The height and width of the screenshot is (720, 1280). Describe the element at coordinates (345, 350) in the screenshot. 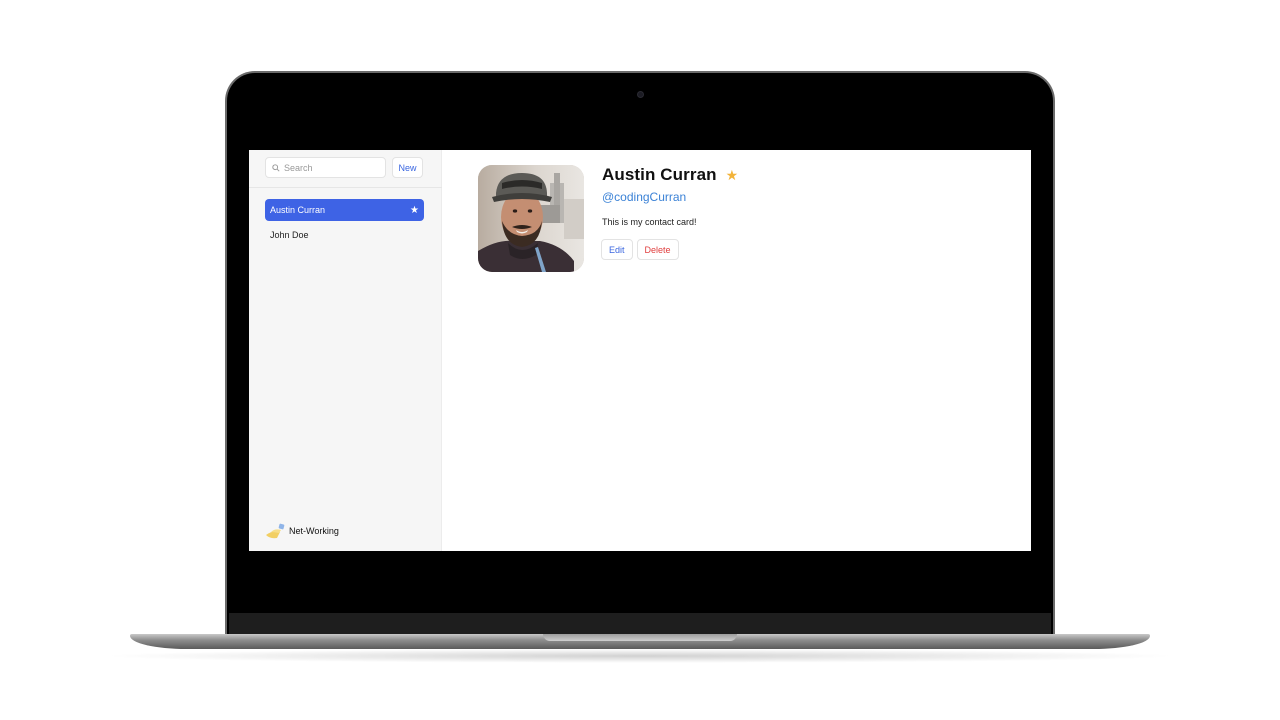

I see `sidebar: New Austin Curran ★ John Doe Net-Working` at that location.